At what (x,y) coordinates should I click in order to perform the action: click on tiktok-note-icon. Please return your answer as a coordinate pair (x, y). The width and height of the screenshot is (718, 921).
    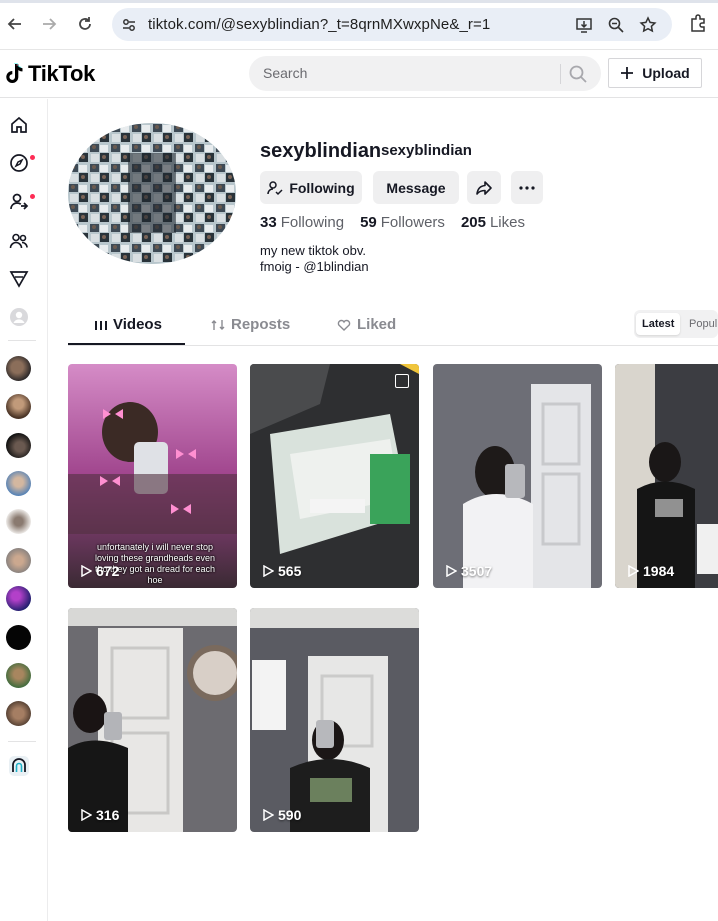
    Looking at the image, I should click on (14, 73).